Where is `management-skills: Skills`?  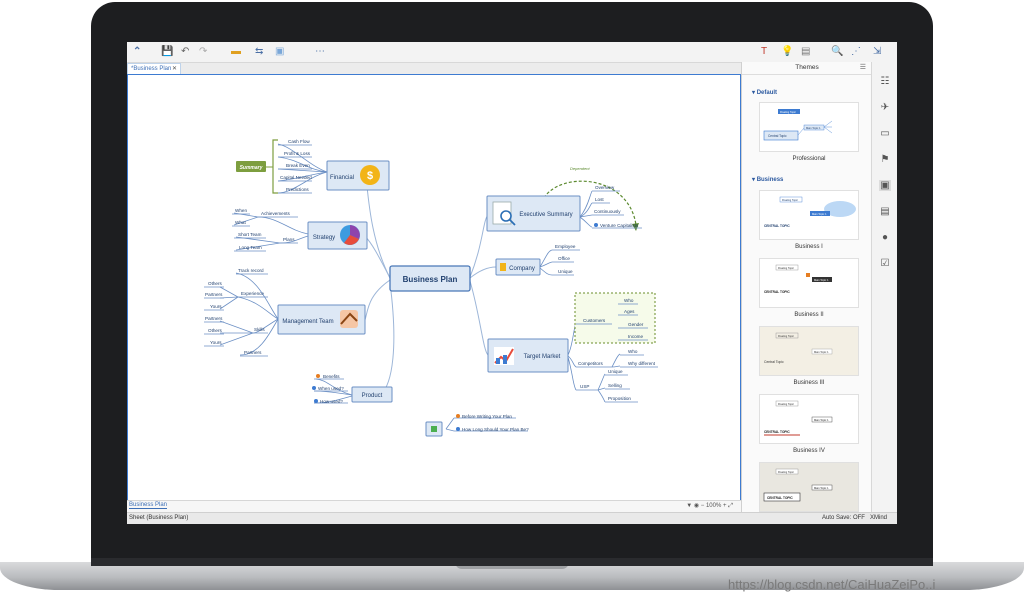 management-skills: Skills is located at coordinates (259, 329).